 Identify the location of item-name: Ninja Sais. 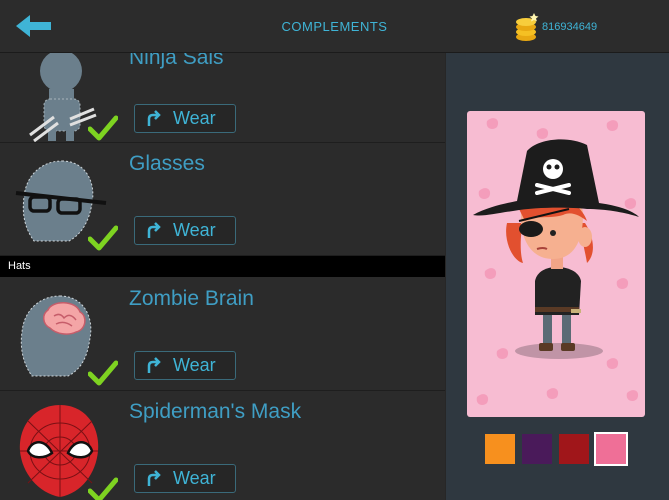
(176, 61).